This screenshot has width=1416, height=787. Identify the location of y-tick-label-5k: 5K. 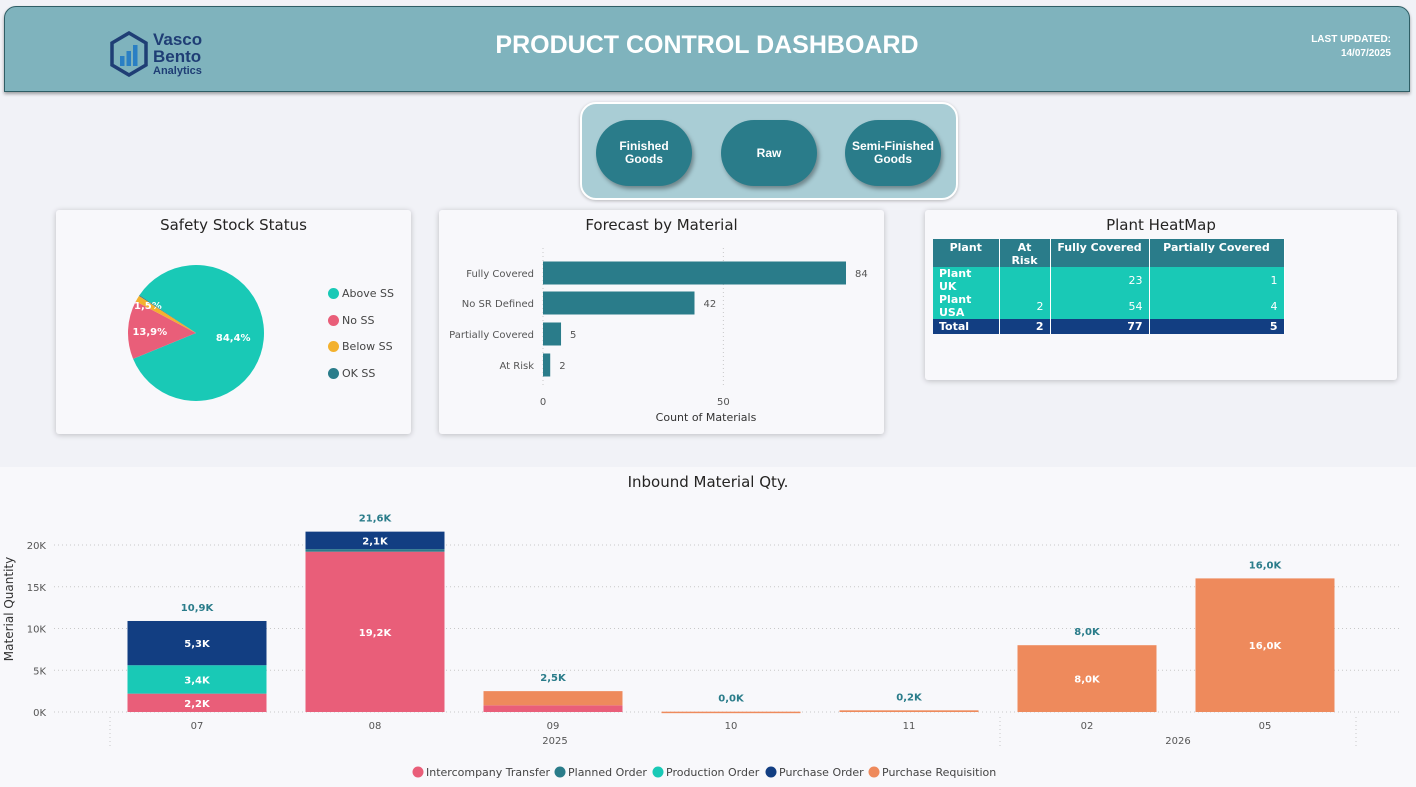
(39, 671).